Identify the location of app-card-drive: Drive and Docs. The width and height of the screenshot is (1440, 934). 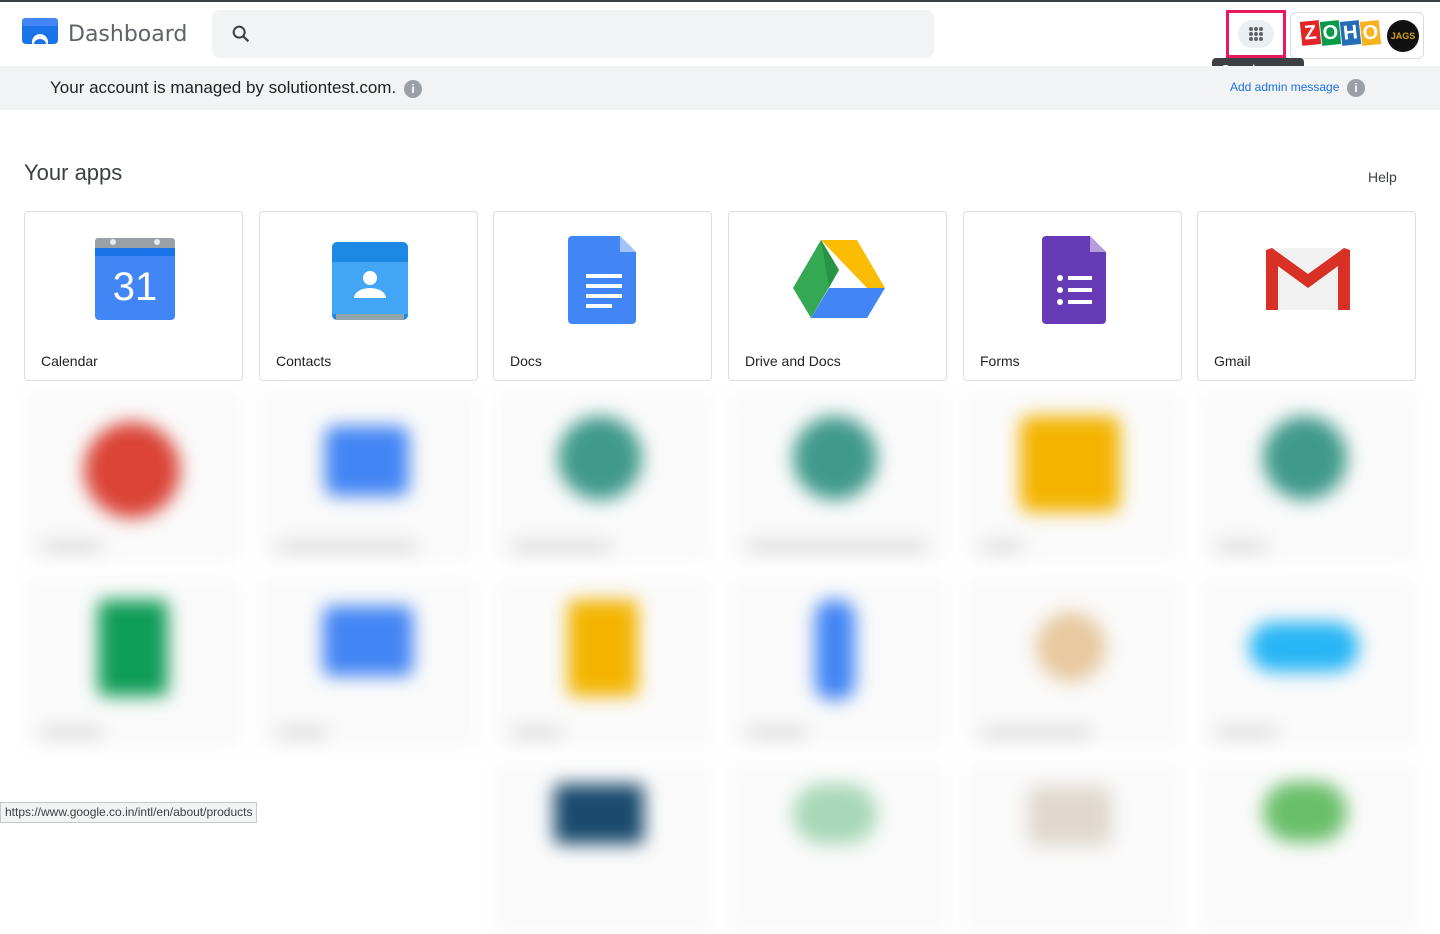
(837, 296).